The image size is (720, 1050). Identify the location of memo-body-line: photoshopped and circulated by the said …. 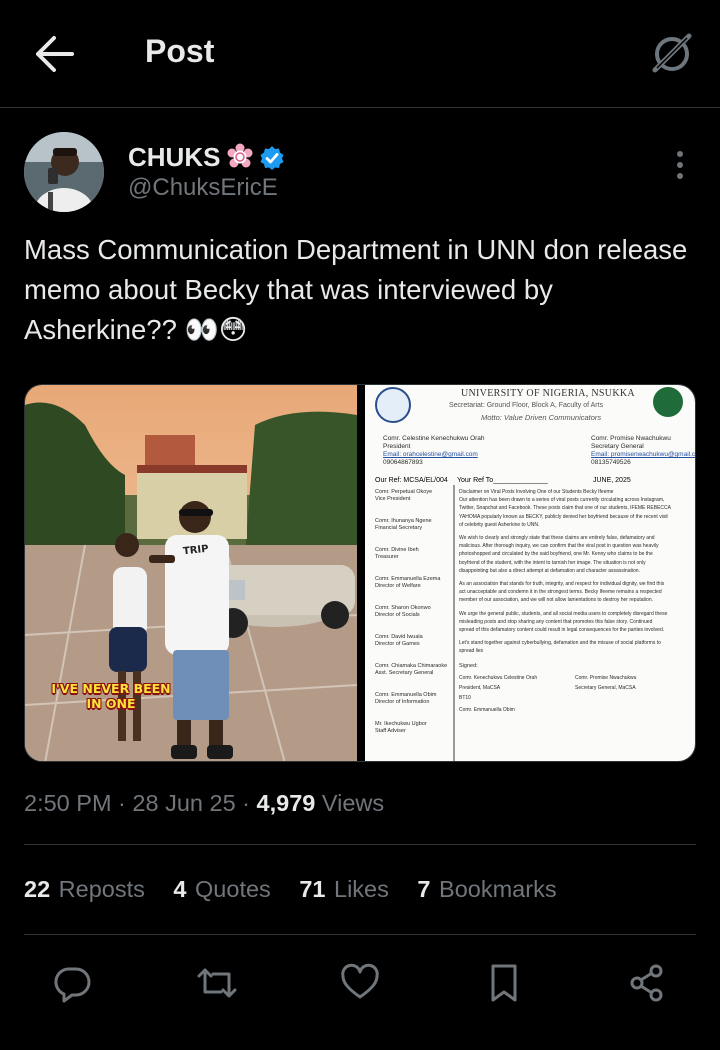
(556, 554).